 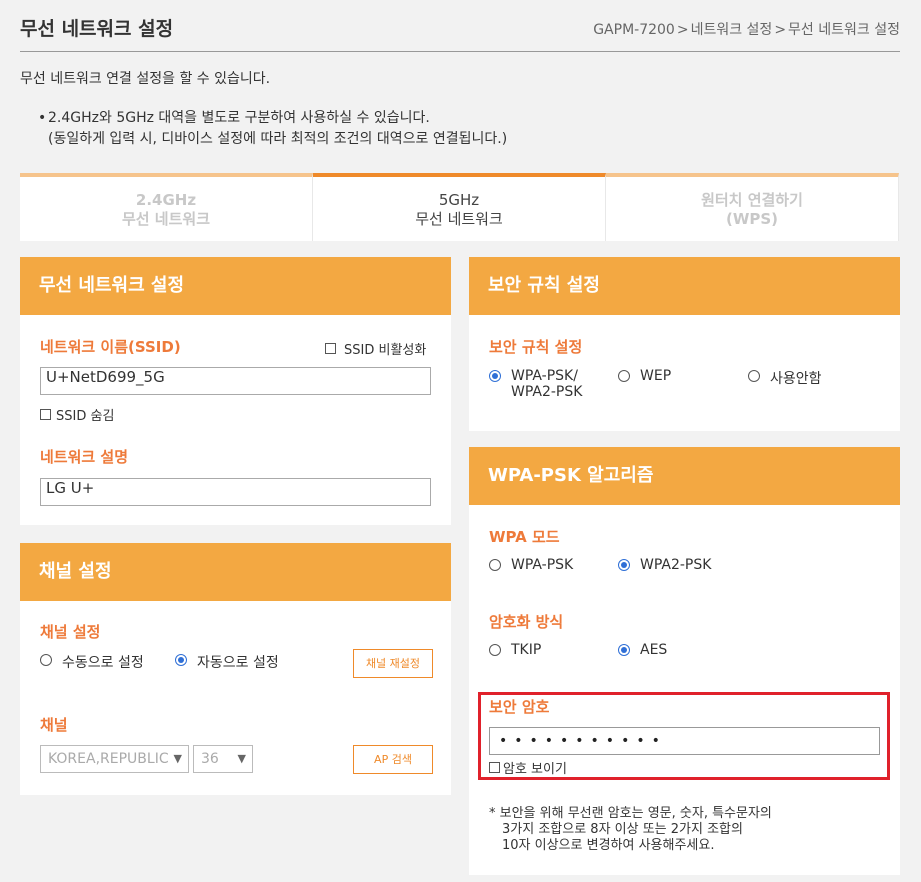 What do you see at coordinates (97, 29) in the screenshot?
I see `page-title: 무선 네트워크 설정` at bounding box center [97, 29].